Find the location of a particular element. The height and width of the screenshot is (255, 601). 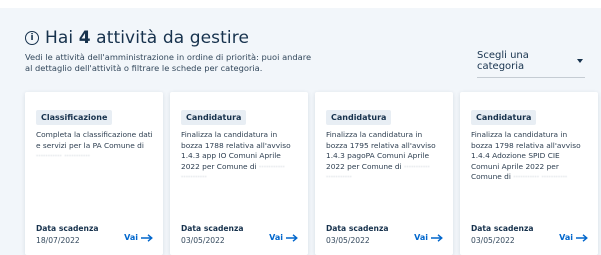

activity-count: 4 is located at coordinates (84, 38).